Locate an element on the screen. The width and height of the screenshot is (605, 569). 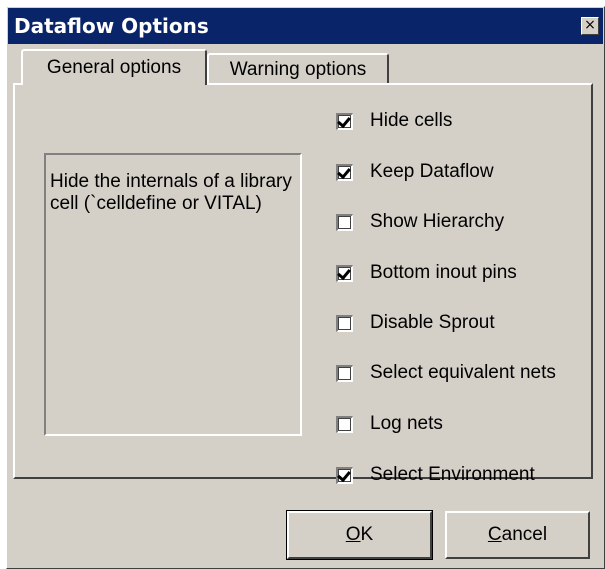
checkbox-label: Hide cells is located at coordinates (411, 120).